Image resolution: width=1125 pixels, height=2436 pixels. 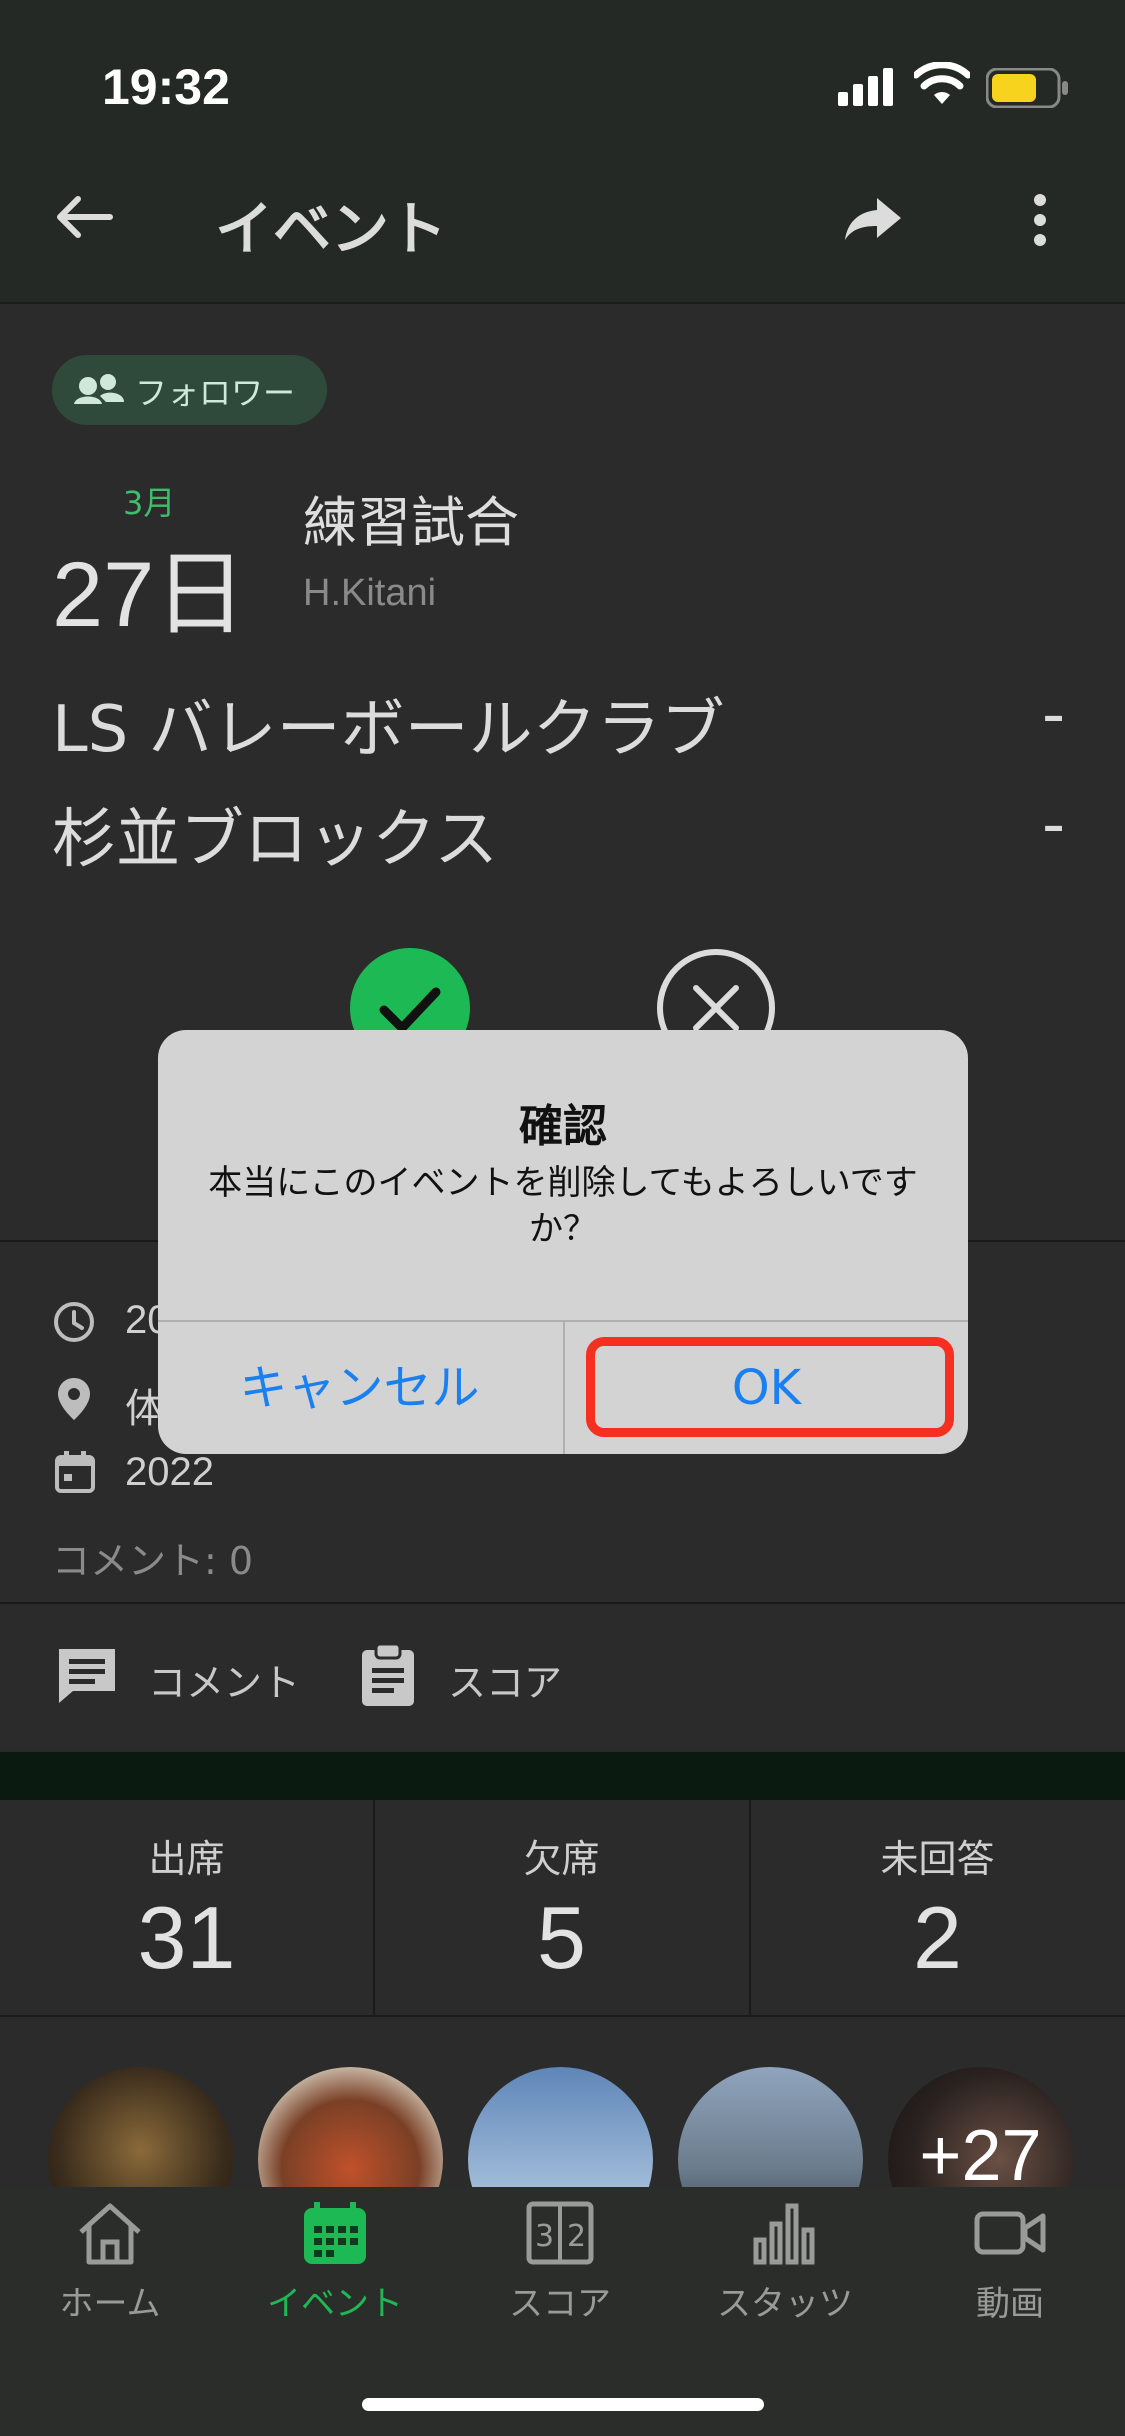 What do you see at coordinates (149, 595) in the screenshot?
I see `event-day: 27日` at bounding box center [149, 595].